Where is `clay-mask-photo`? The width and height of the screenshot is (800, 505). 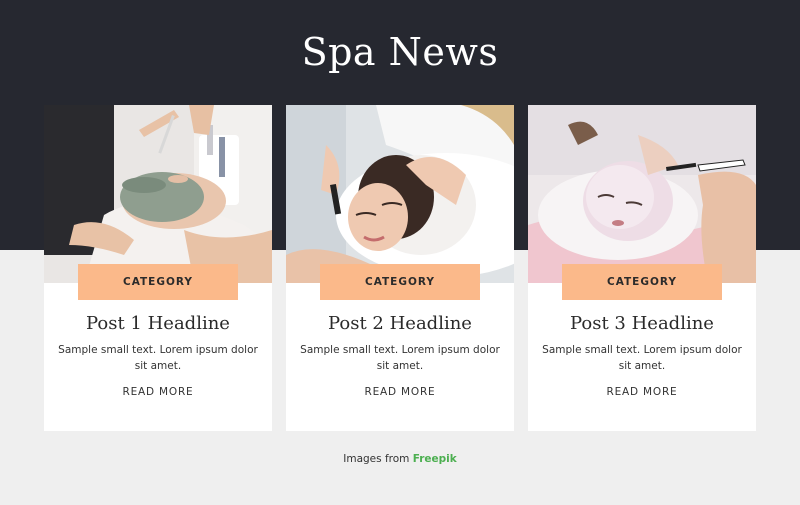 clay-mask-photo is located at coordinates (158, 194).